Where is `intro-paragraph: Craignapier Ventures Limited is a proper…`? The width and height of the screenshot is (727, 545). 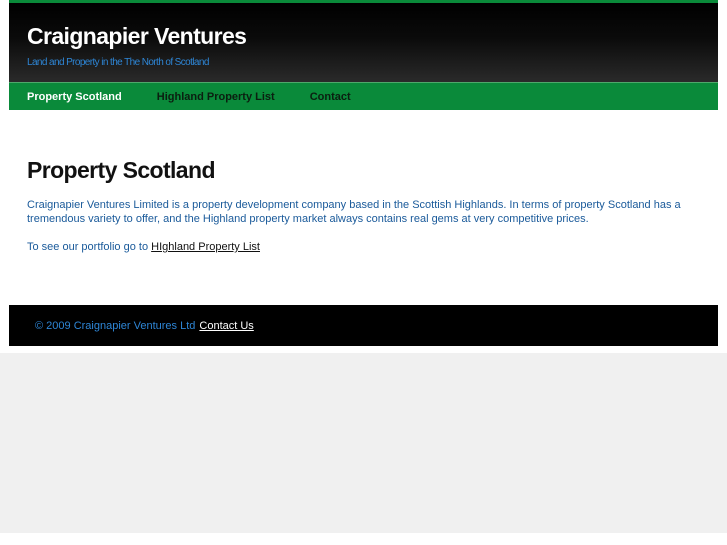 intro-paragraph: Craignapier Ventures Limited is a proper… is located at coordinates (354, 212).